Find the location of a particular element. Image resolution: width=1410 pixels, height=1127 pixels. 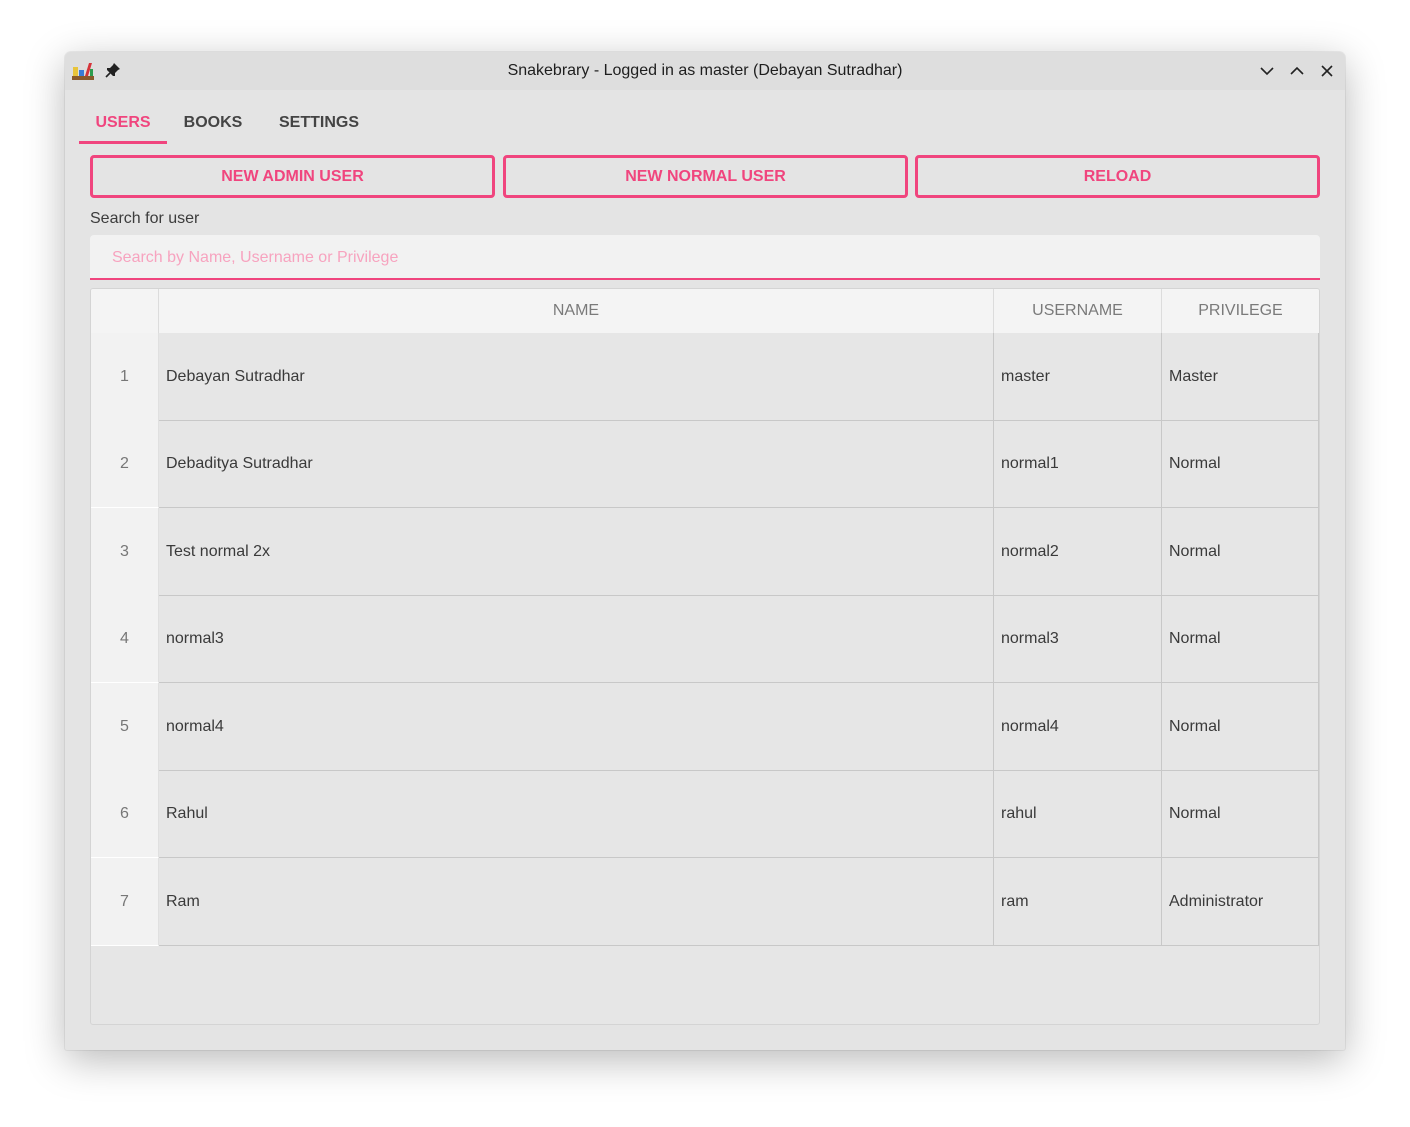

minimize-button is located at coordinates (1267, 71).